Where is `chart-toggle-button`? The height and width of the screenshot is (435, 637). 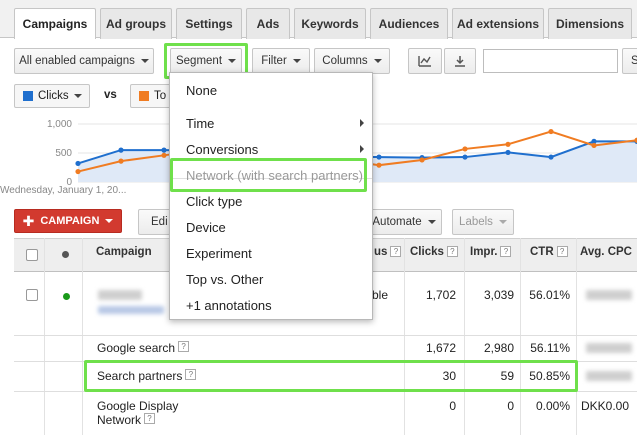
chart-toggle-button is located at coordinates (425, 61).